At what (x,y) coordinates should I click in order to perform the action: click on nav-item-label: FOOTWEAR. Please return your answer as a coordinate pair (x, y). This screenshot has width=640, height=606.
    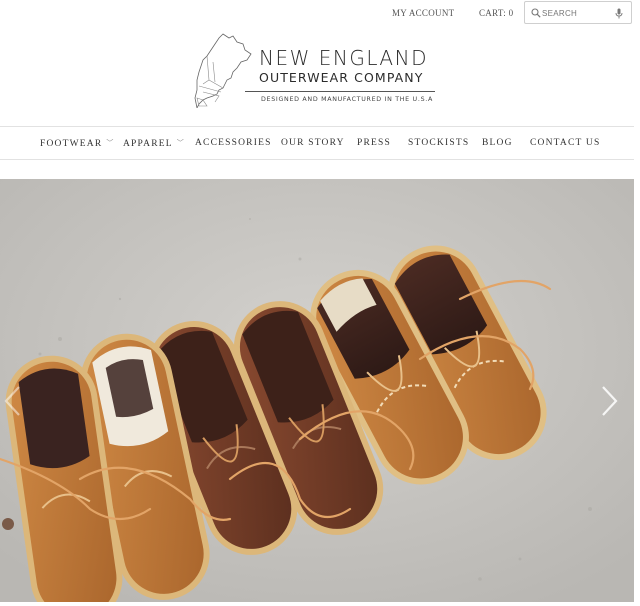
    Looking at the image, I should click on (71, 144).